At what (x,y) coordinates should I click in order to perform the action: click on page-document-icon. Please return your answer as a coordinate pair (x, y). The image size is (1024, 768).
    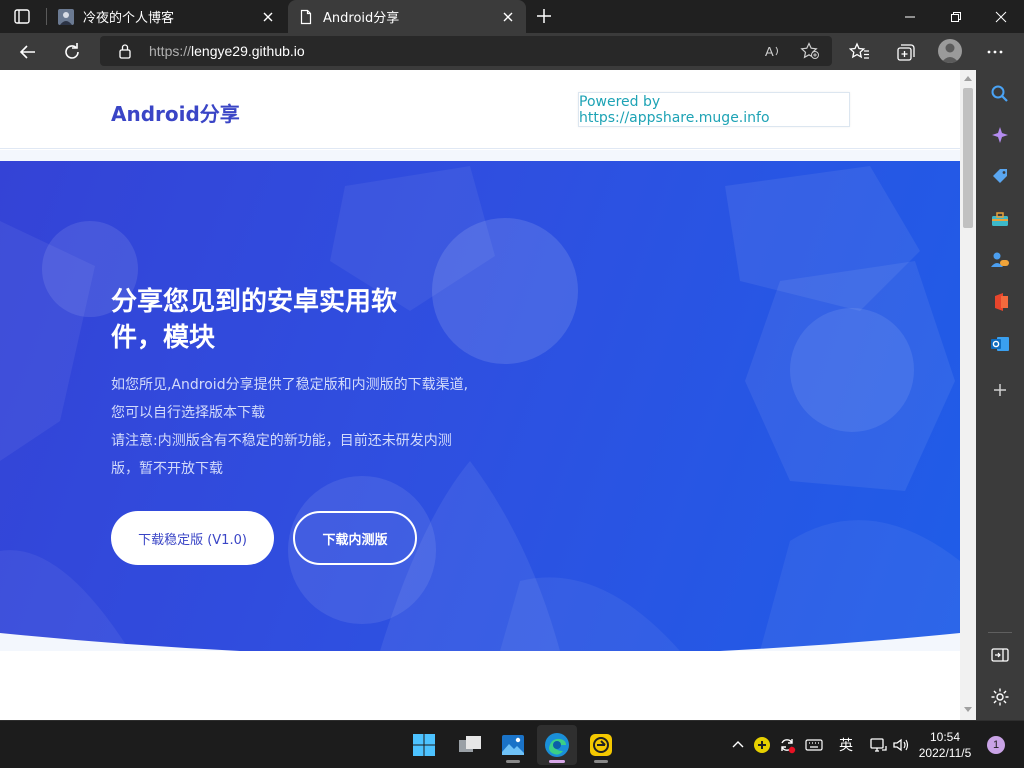
    Looking at the image, I should click on (306, 16).